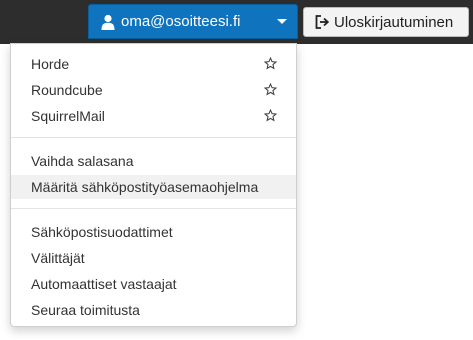 This screenshot has width=473, height=340. What do you see at coordinates (68, 116) in the screenshot?
I see `menu-item-label: SquirrelMail` at bounding box center [68, 116].